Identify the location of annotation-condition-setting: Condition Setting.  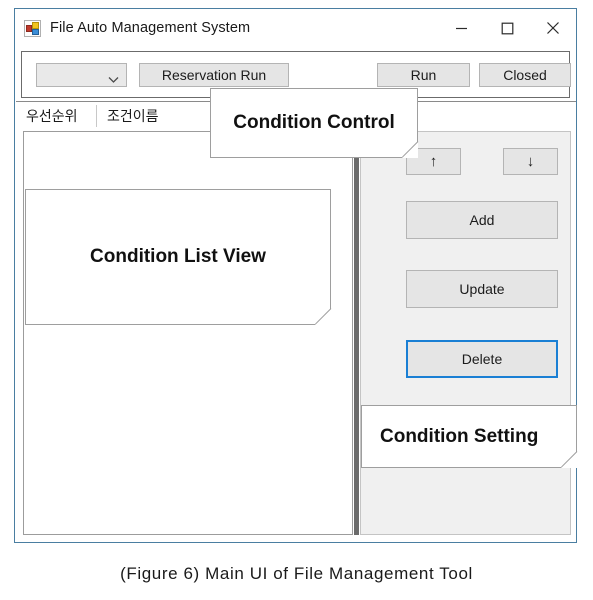
(469, 436).